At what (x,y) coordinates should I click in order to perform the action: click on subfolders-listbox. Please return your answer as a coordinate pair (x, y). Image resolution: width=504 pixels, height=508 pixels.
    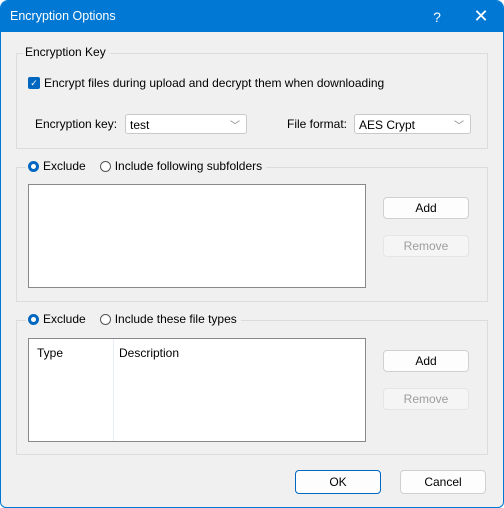
    Looking at the image, I should click on (197, 236).